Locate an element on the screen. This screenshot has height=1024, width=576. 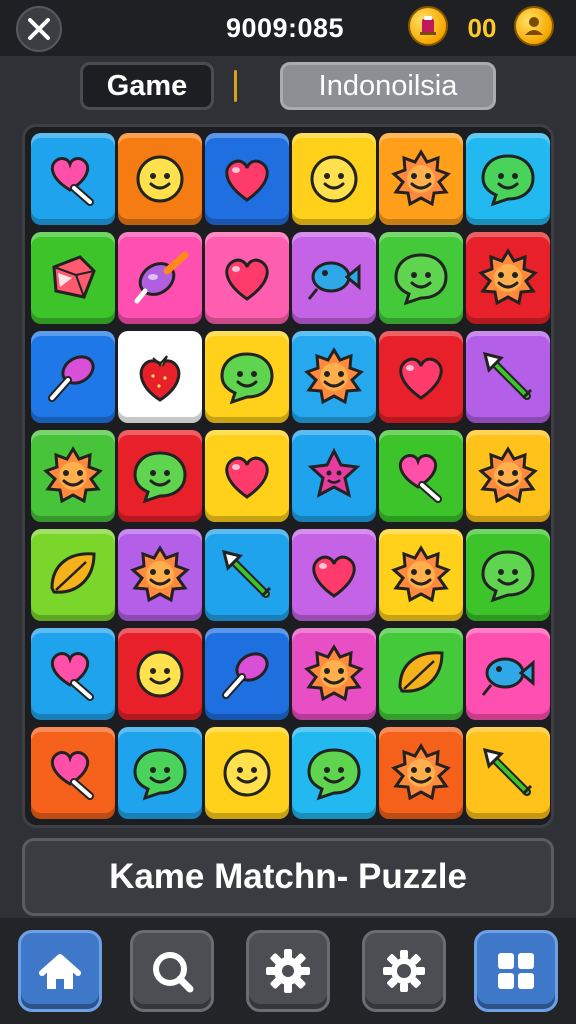
search-icon is located at coordinates (173, 972).